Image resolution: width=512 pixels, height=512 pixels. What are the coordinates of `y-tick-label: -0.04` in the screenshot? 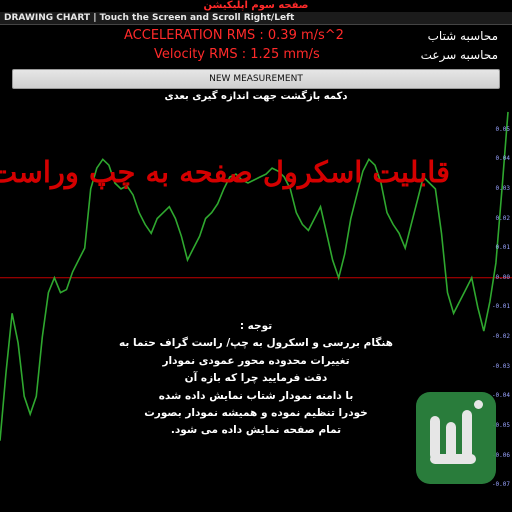 It's located at (500, 396).